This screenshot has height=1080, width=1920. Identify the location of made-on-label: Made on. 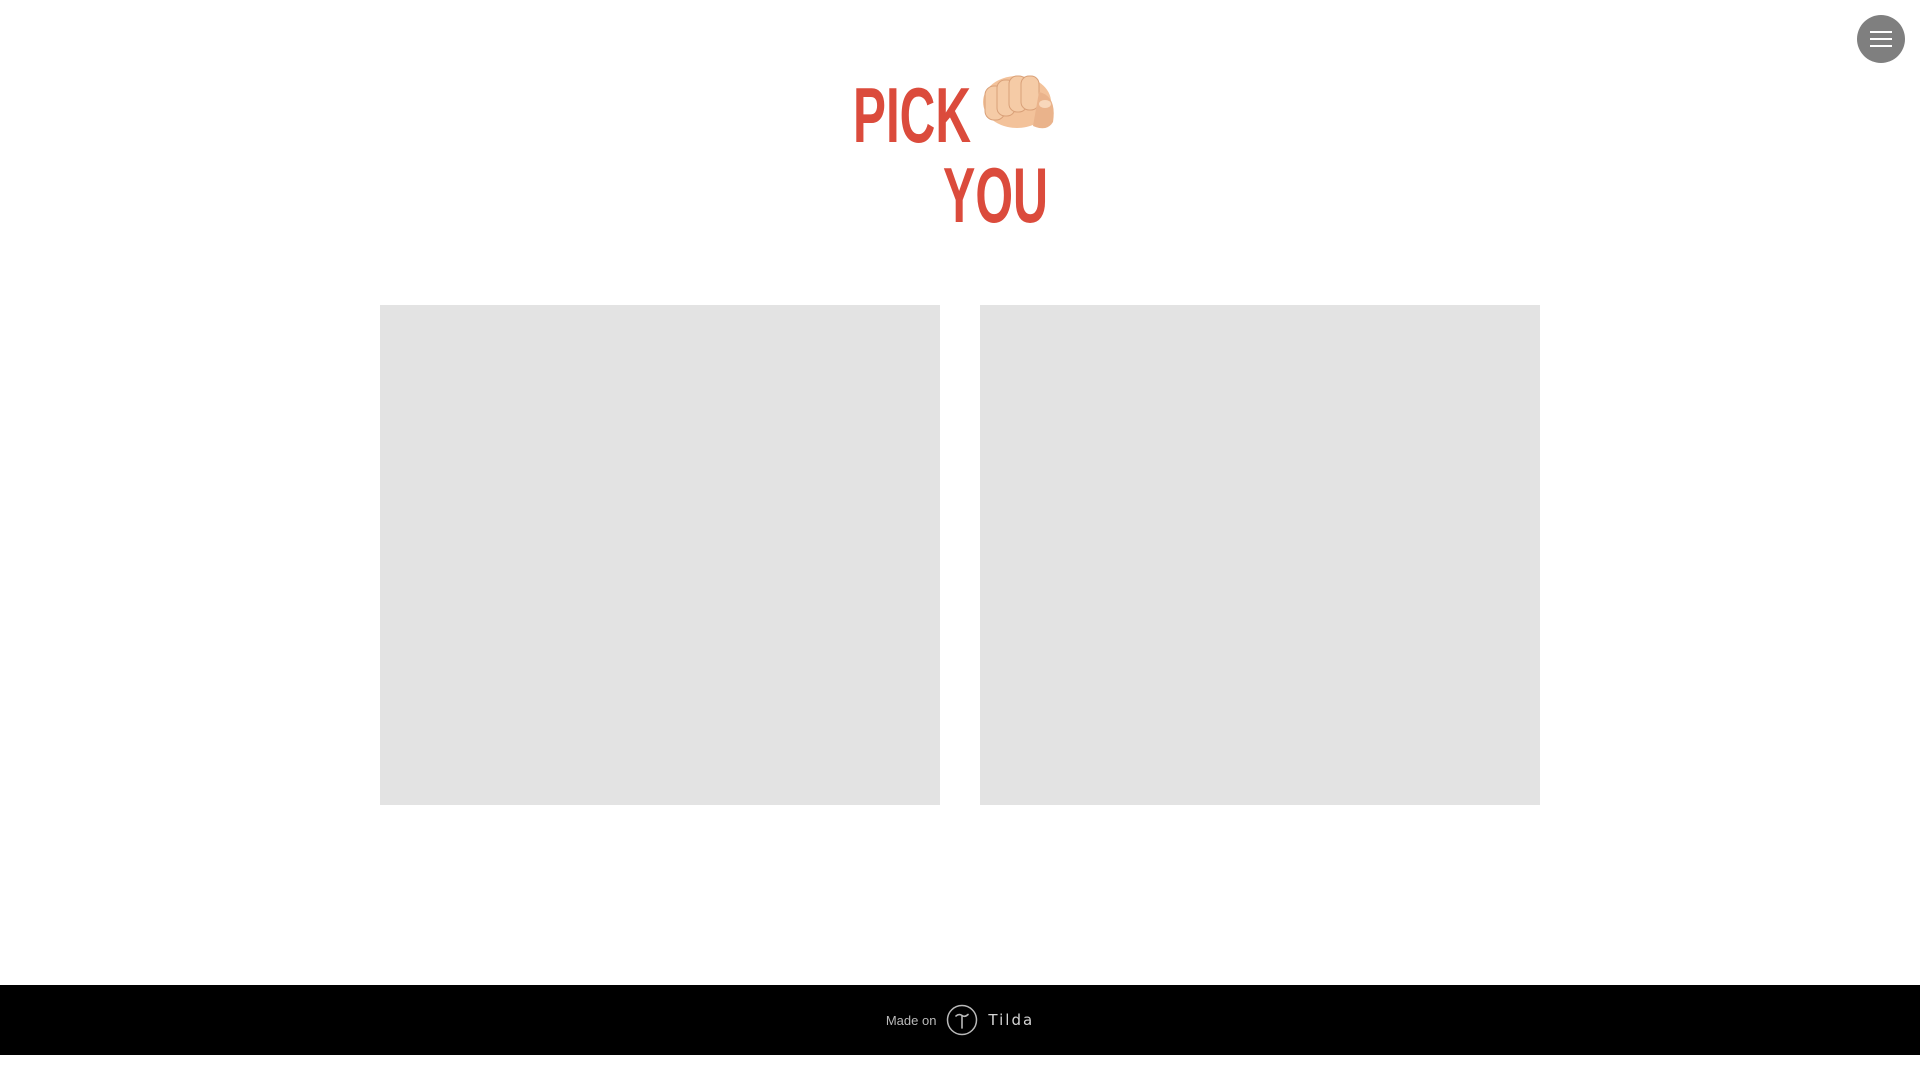
(911, 1020).